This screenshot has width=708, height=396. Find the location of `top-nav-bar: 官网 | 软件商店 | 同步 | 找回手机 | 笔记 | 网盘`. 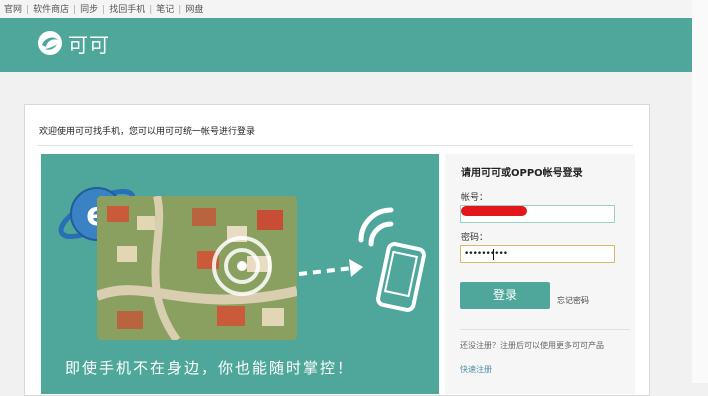

top-nav-bar: 官网 | 软件商店 | 同步 | 找回手机 | 笔记 | 网盘 is located at coordinates (354, 9).